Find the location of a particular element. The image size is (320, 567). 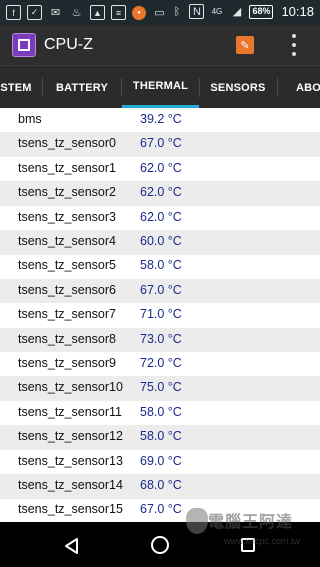

tab-sensors: SENSORS is located at coordinates (238, 87).